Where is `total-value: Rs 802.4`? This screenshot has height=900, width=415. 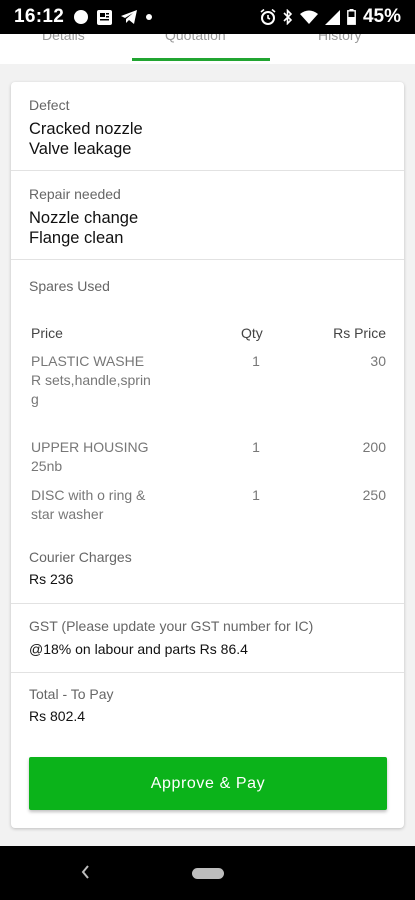 total-value: Rs 802.4 is located at coordinates (57, 716).